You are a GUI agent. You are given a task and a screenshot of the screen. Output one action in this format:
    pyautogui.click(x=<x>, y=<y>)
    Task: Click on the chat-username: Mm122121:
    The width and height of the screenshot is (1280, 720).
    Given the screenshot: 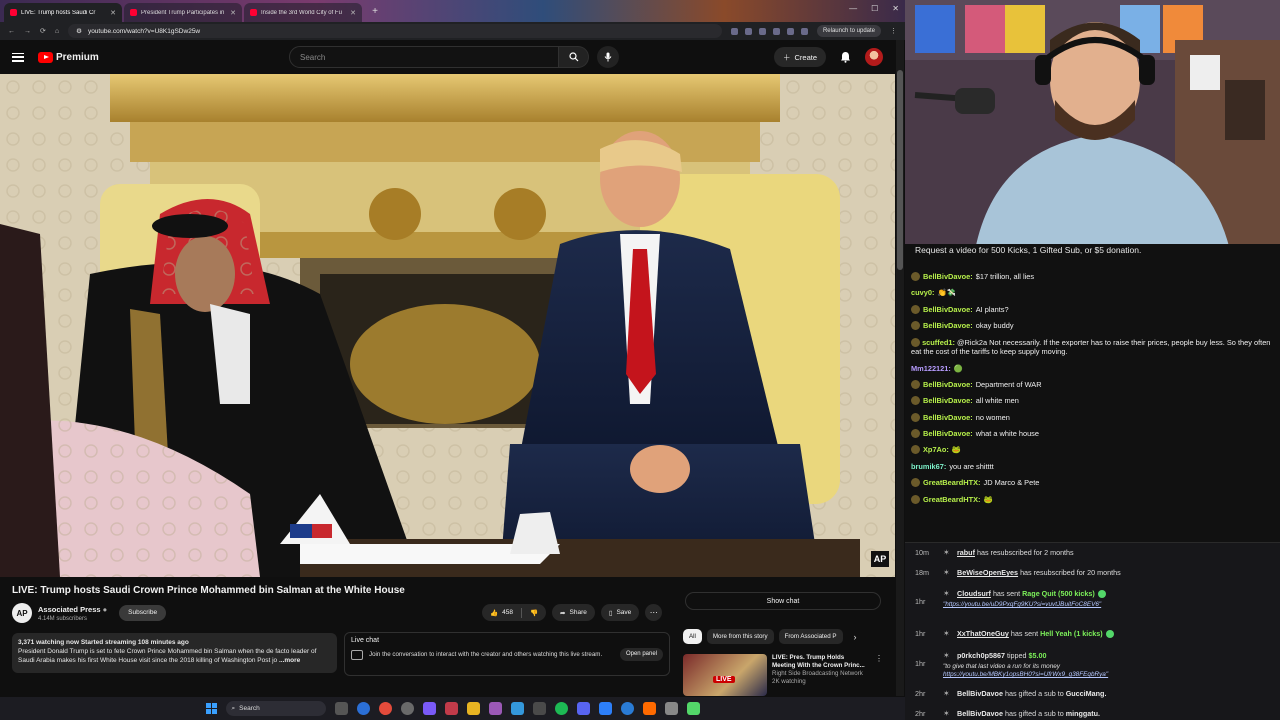 What is the action you would take?
    pyautogui.click(x=931, y=368)
    